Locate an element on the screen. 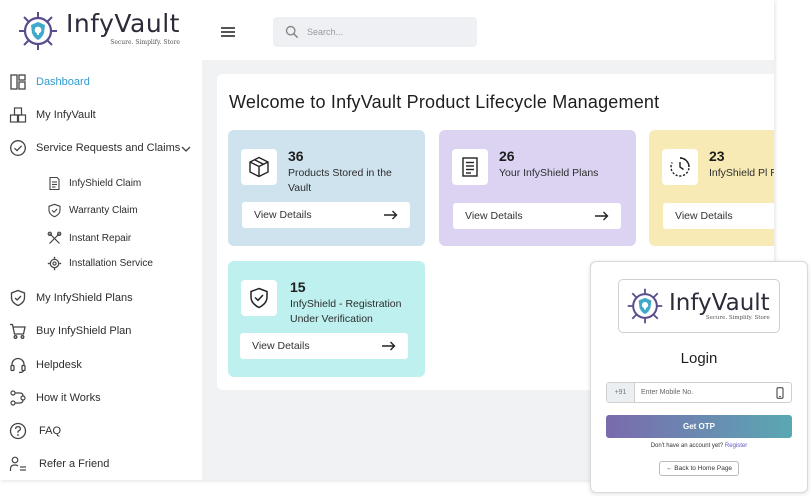  stat-count: 36 is located at coordinates (296, 156).